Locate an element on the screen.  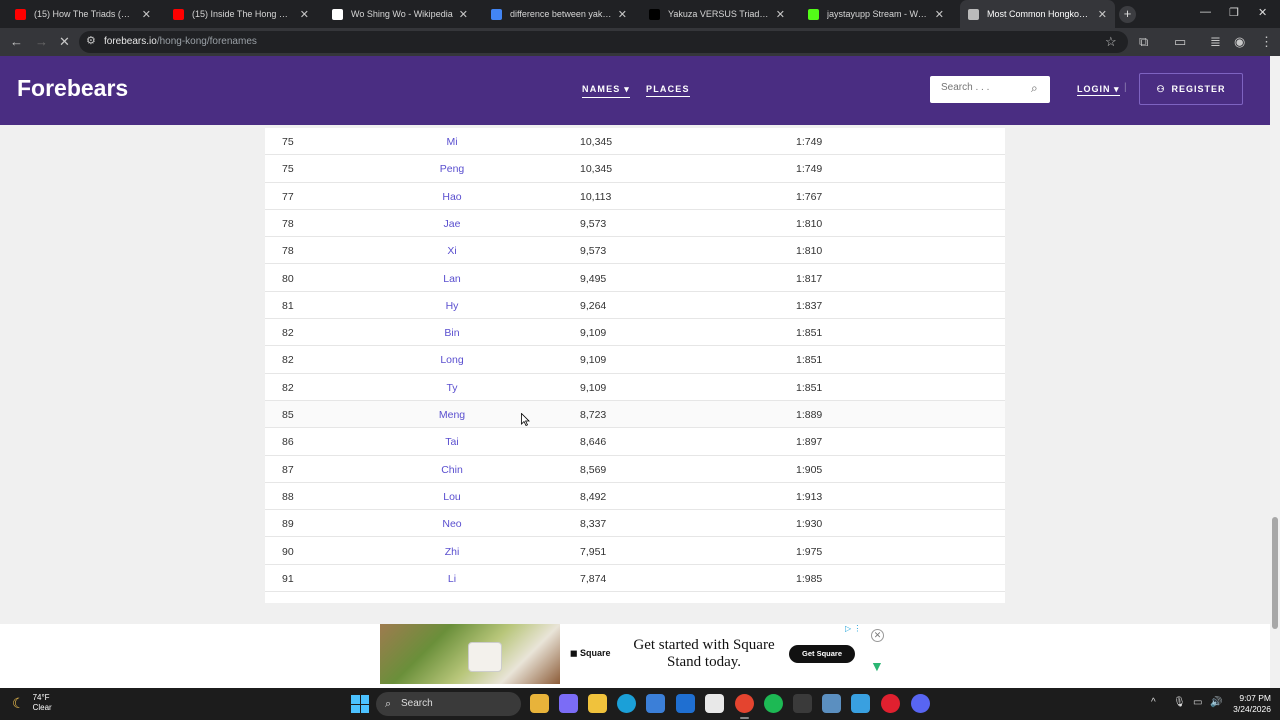
rank-cell: 91 is located at coordinates (288, 578).